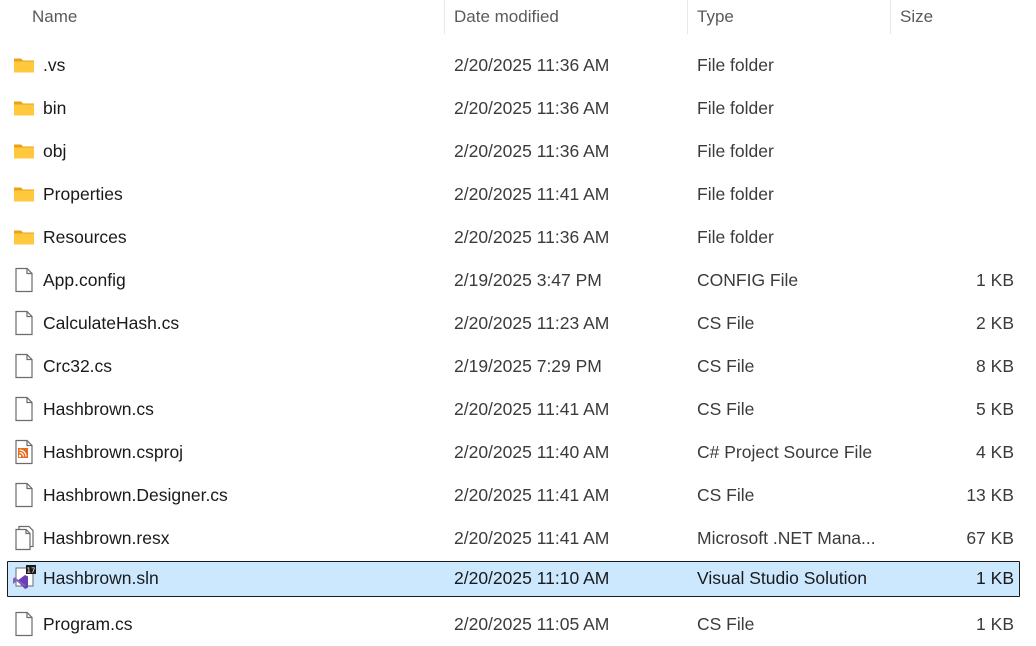  What do you see at coordinates (528, 280) in the screenshot?
I see `file-date-modified: 2/19/2025 3:47 PM` at bounding box center [528, 280].